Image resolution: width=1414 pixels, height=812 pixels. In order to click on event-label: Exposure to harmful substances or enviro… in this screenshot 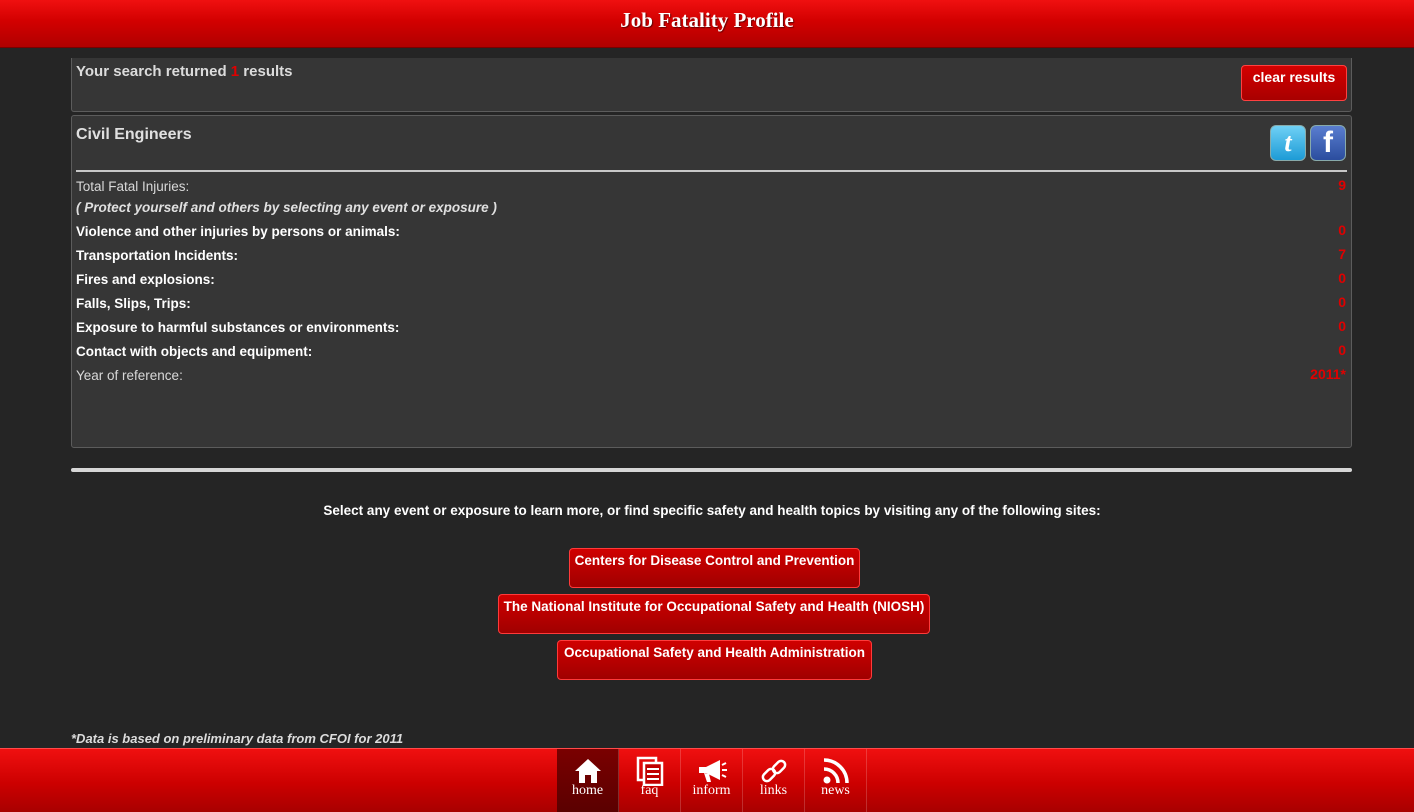, I will do `click(238, 327)`.